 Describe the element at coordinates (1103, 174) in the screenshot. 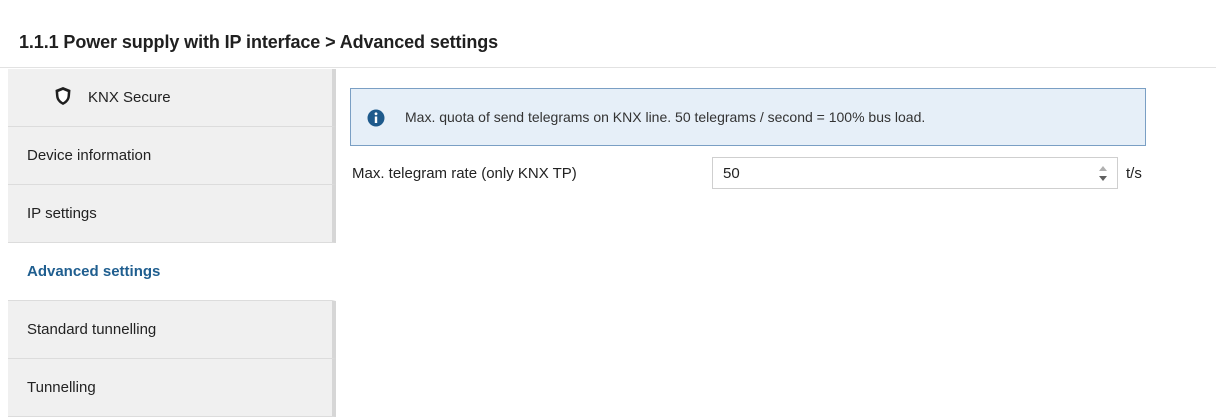

I see `spin-buttons` at that location.